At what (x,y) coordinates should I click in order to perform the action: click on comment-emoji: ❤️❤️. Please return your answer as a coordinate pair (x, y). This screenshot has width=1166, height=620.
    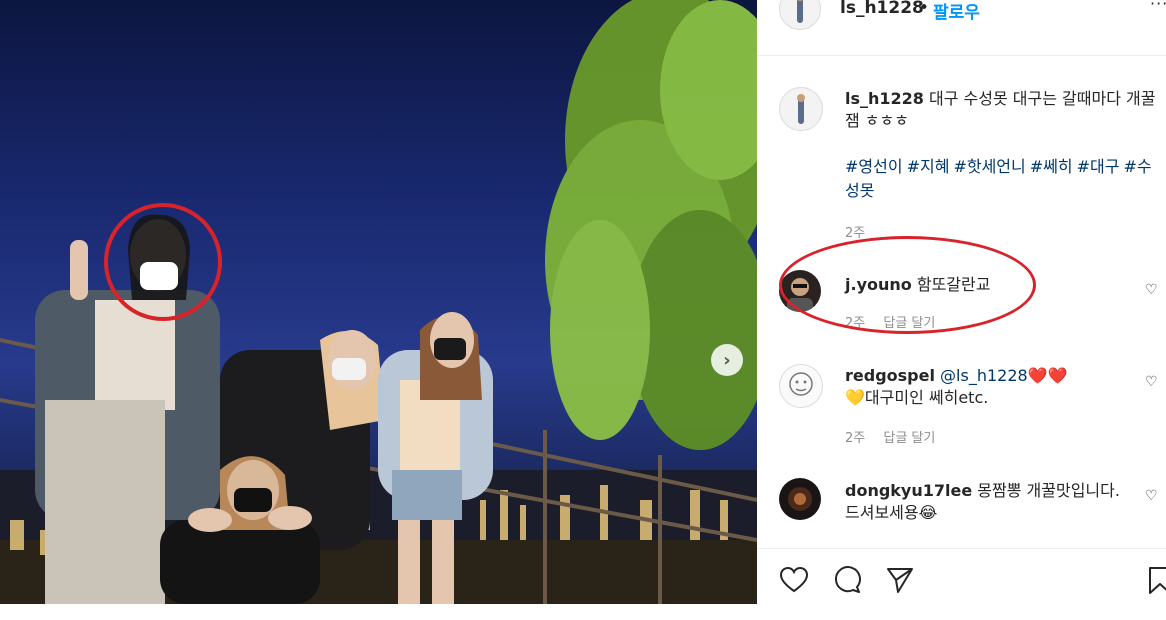
    Looking at the image, I should click on (1047, 375).